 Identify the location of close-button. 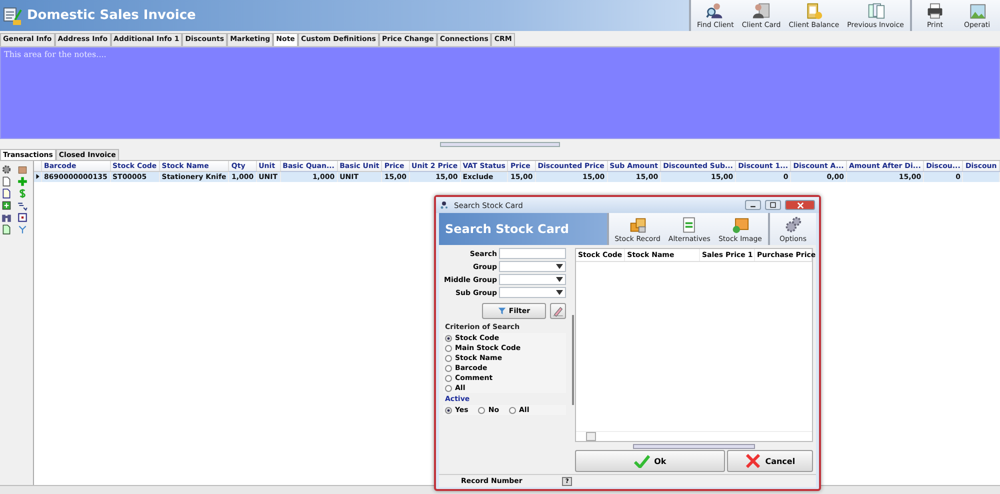
(800, 205).